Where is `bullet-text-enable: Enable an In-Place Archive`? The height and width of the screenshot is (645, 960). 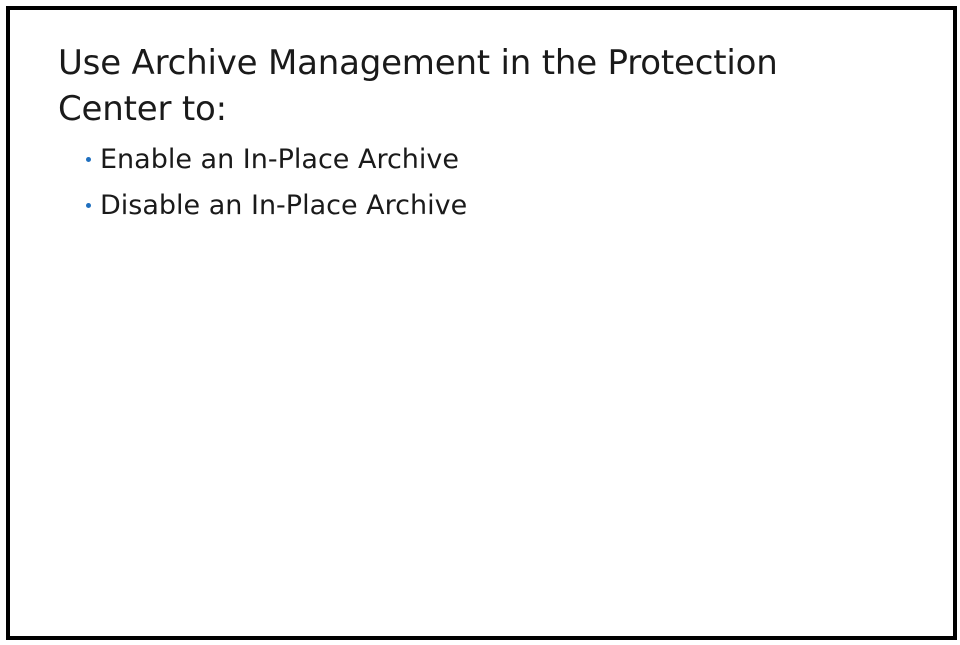
bullet-text-enable: Enable an In-Place Archive is located at coordinates (280, 159).